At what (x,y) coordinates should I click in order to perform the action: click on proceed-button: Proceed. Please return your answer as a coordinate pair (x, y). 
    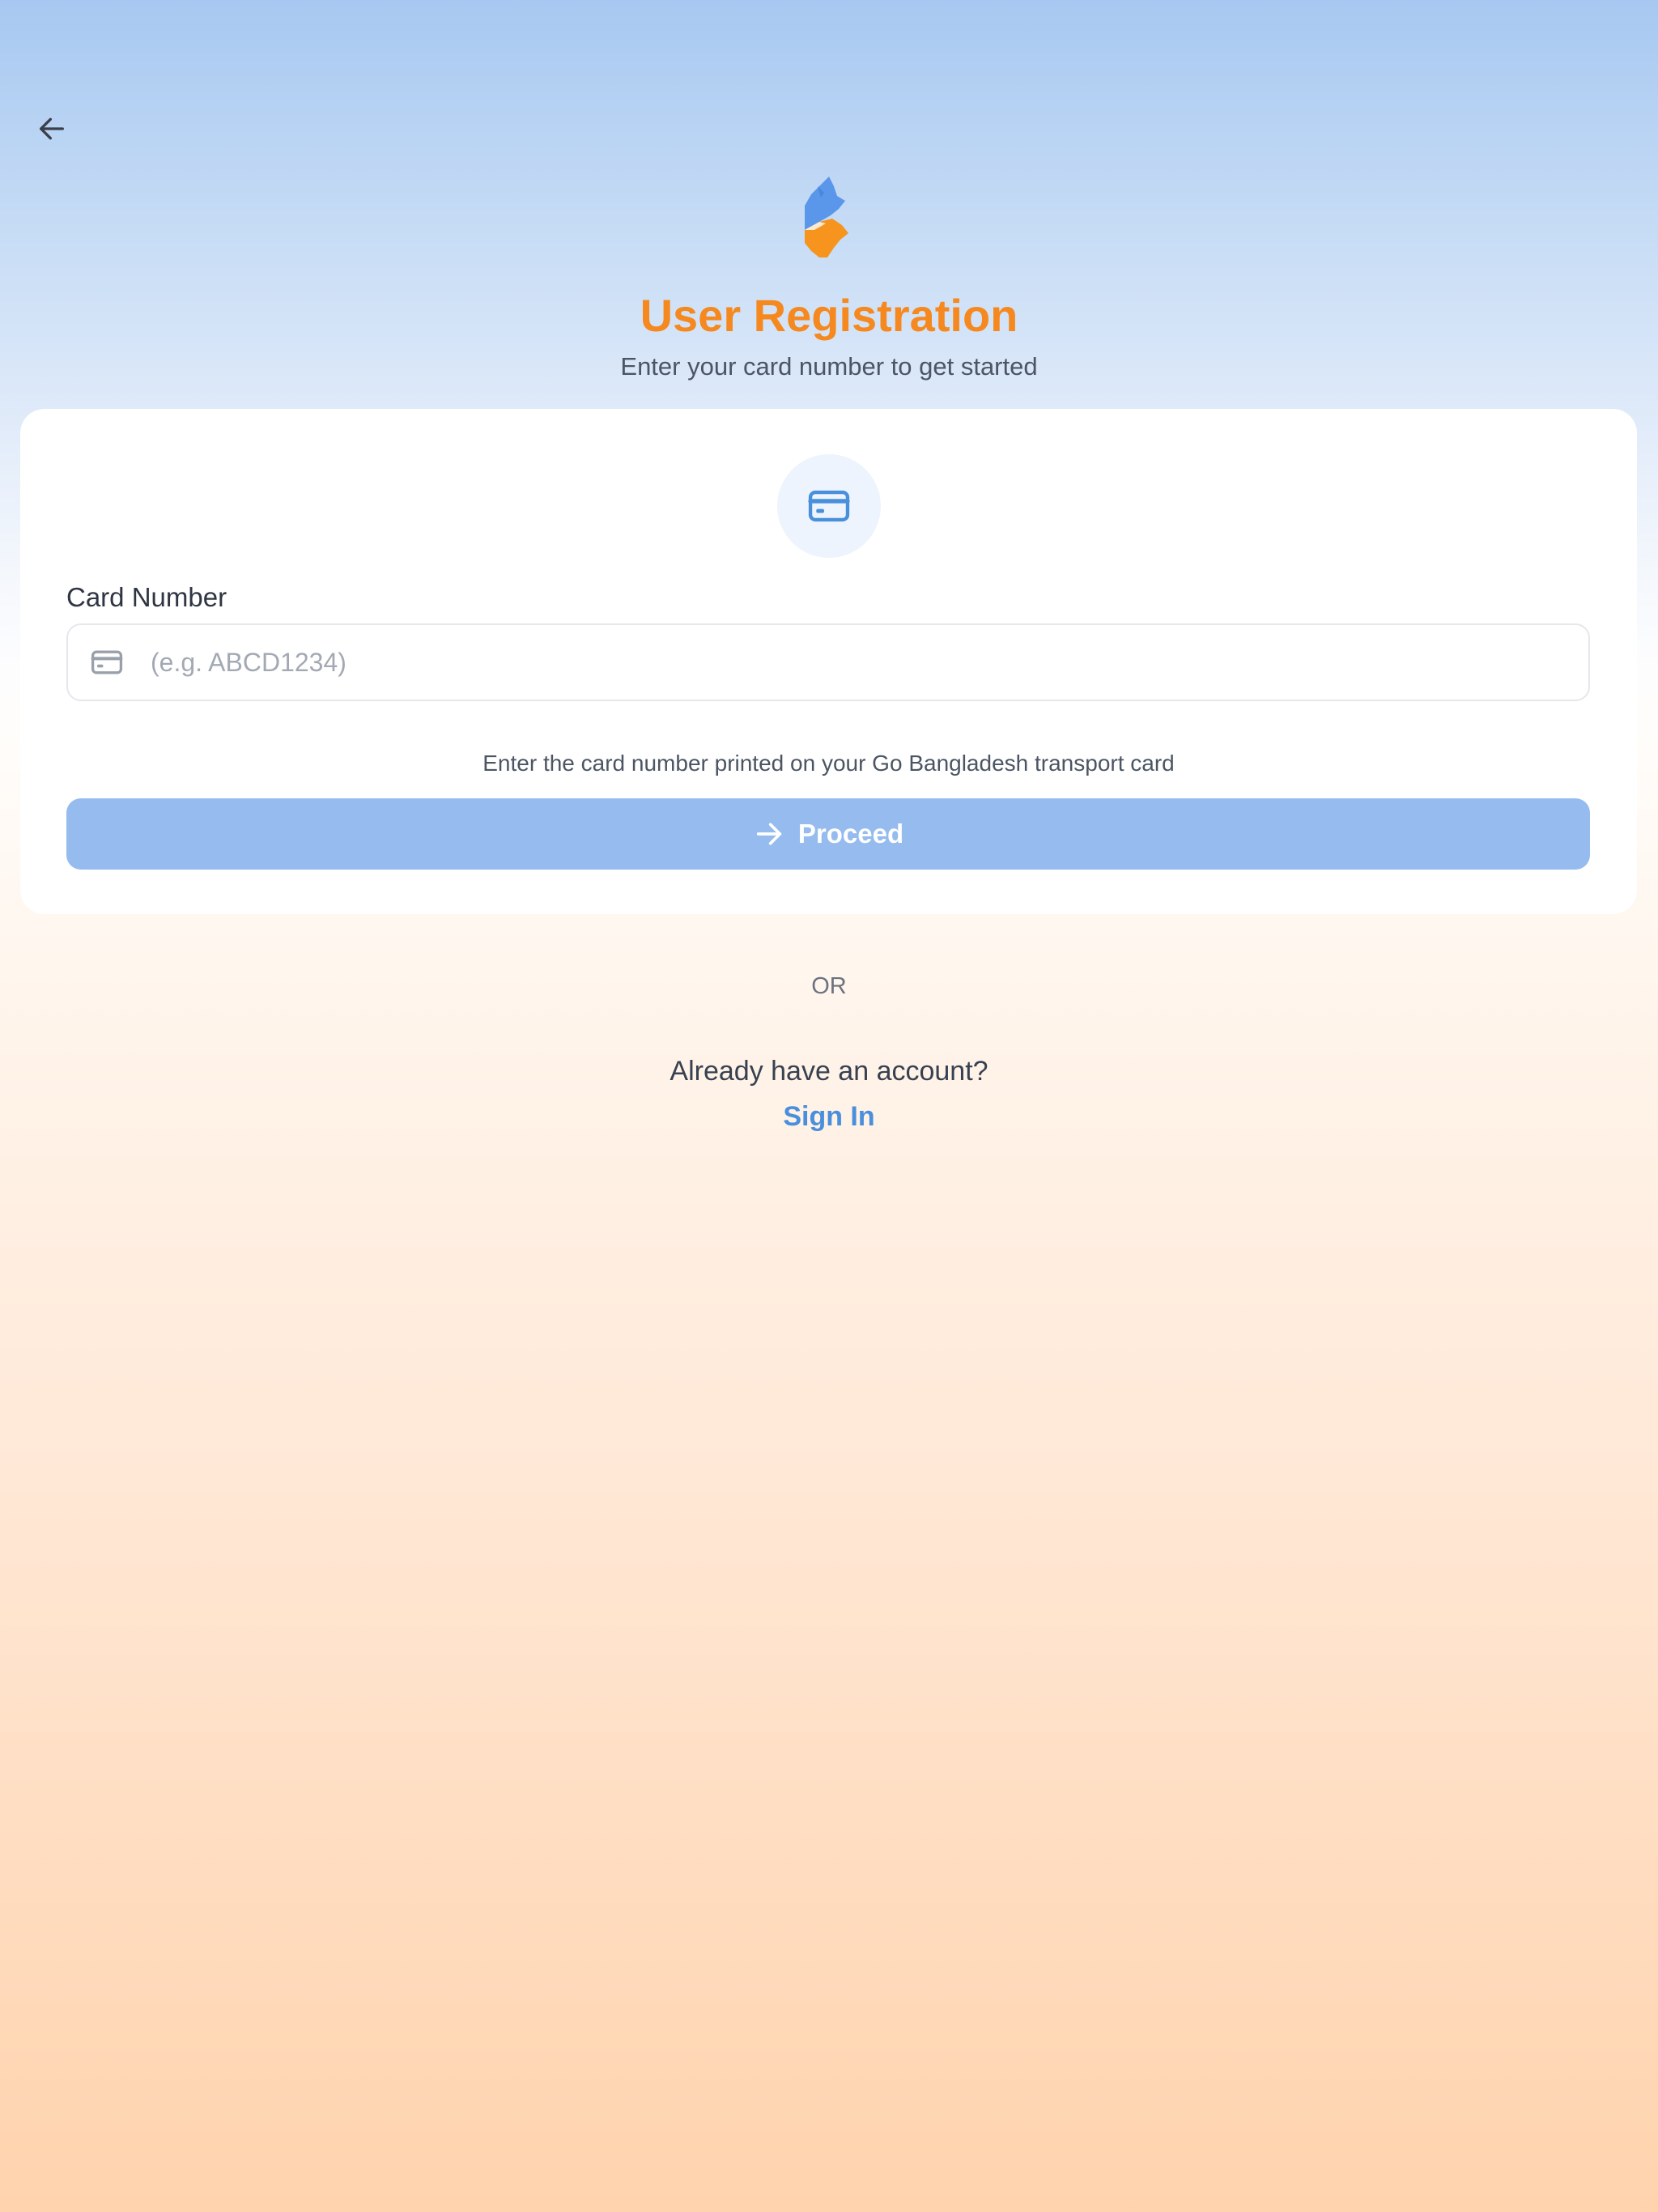
    Looking at the image, I should click on (828, 834).